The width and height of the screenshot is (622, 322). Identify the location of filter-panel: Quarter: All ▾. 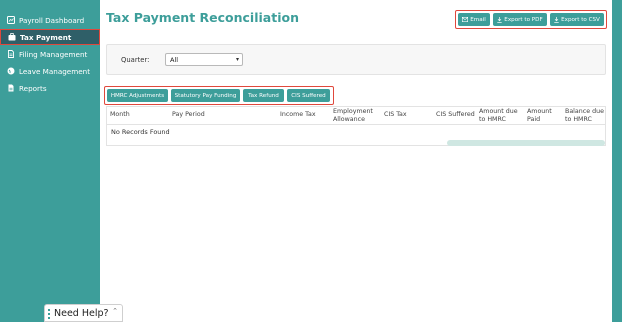
(356, 59).